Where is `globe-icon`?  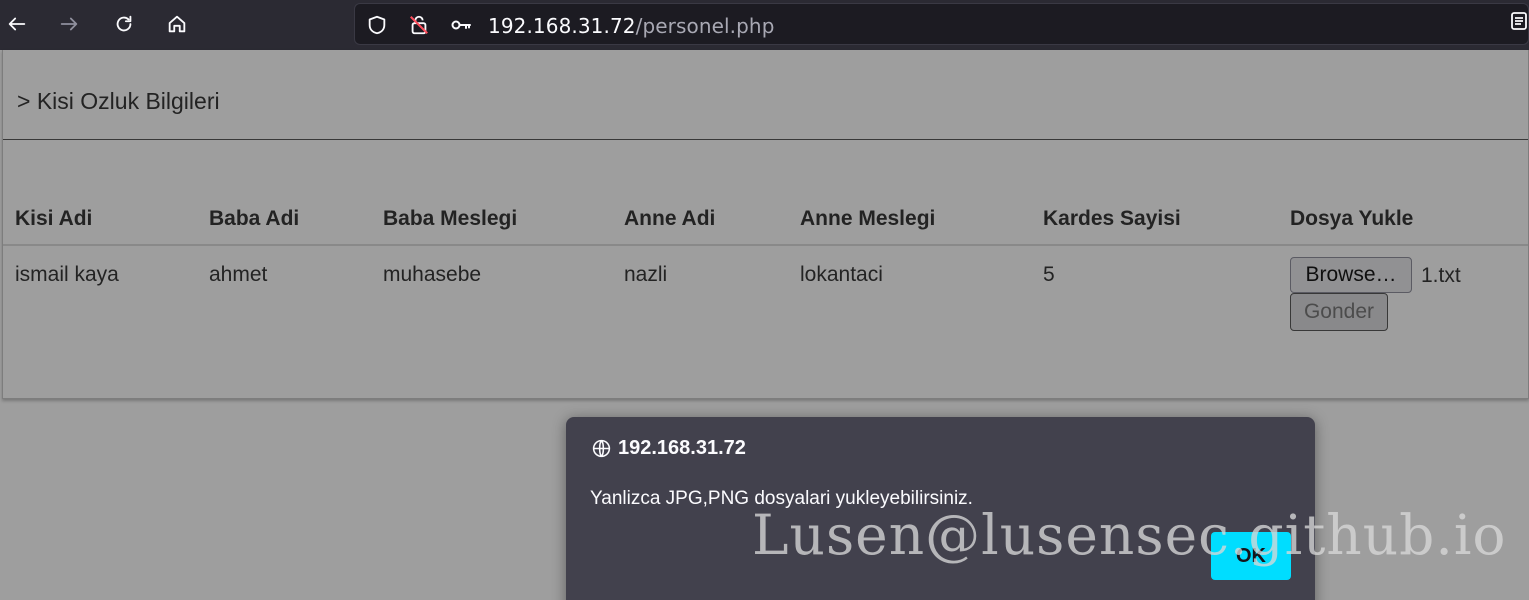 globe-icon is located at coordinates (601, 448).